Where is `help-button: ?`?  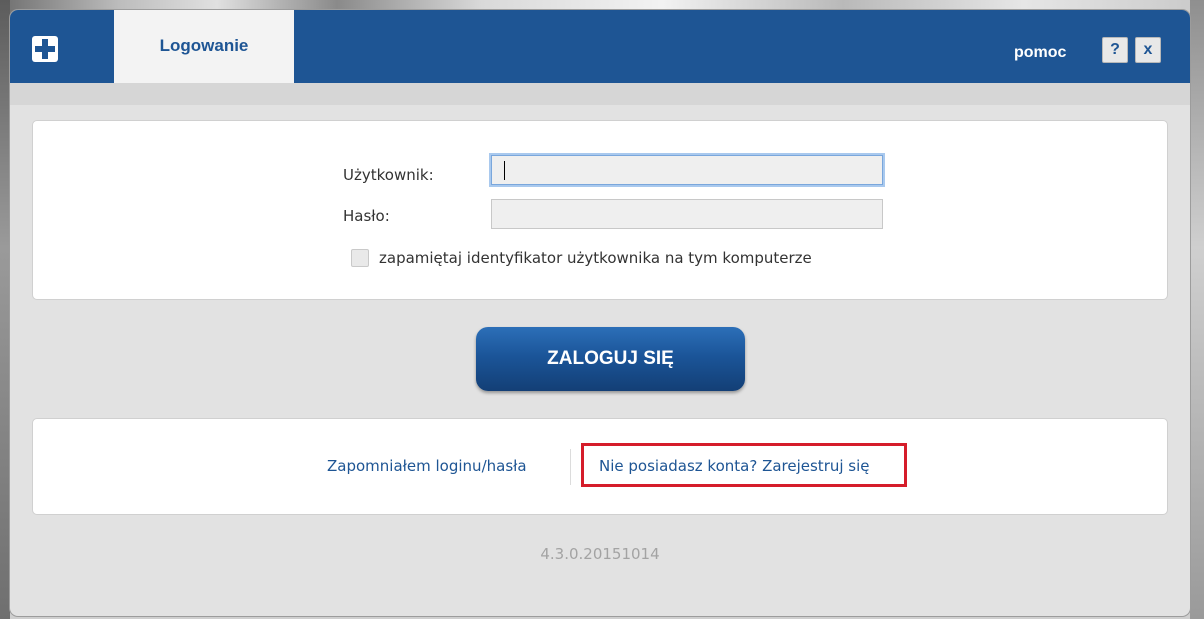 help-button: ? is located at coordinates (1115, 50).